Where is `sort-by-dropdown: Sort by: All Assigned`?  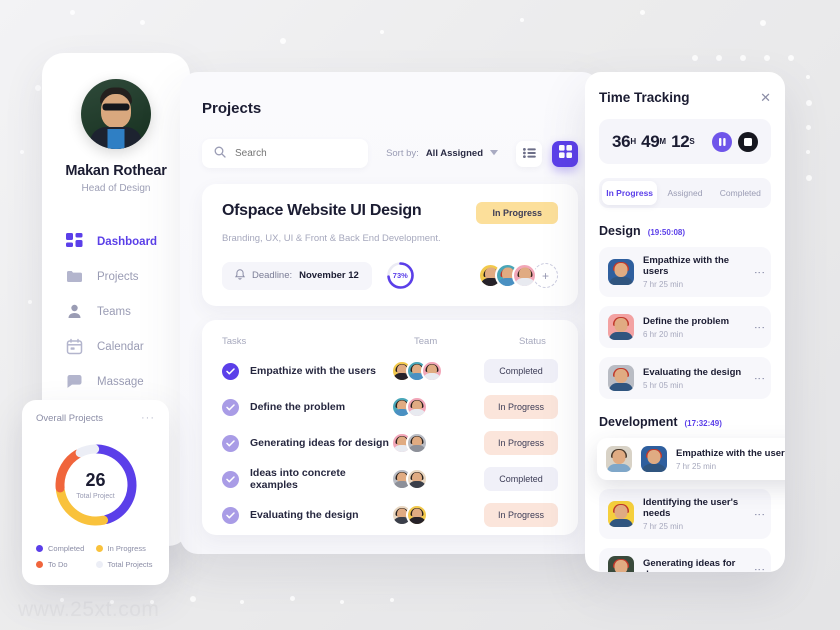 sort-by-dropdown: Sort by: All Assigned is located at coordinates (442, 153).